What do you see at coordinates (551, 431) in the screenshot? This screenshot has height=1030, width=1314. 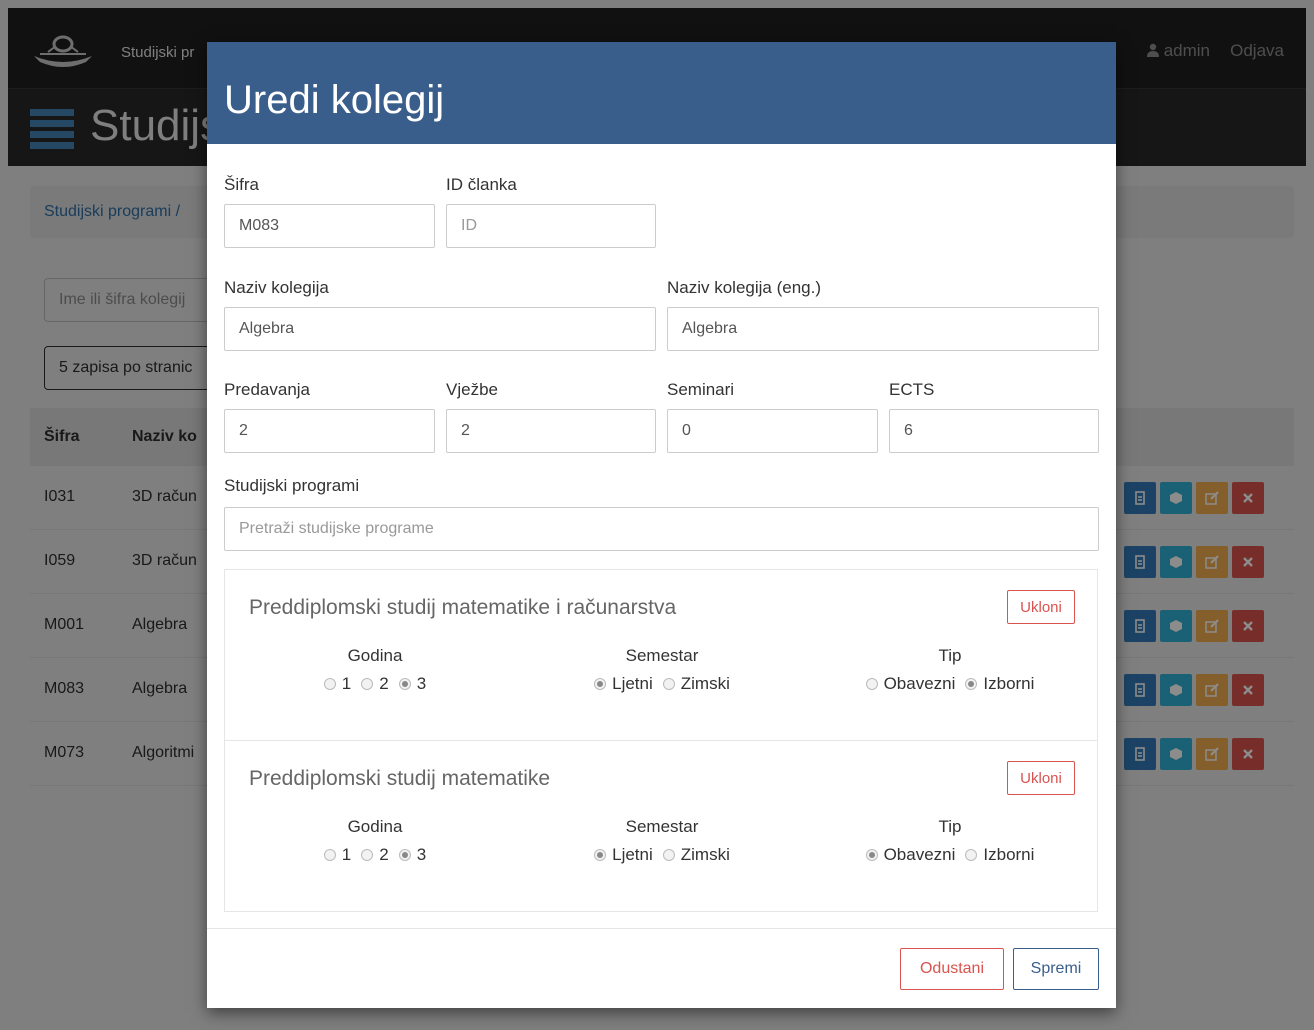 I see `exercises-input` at bounding box center [551, 431].